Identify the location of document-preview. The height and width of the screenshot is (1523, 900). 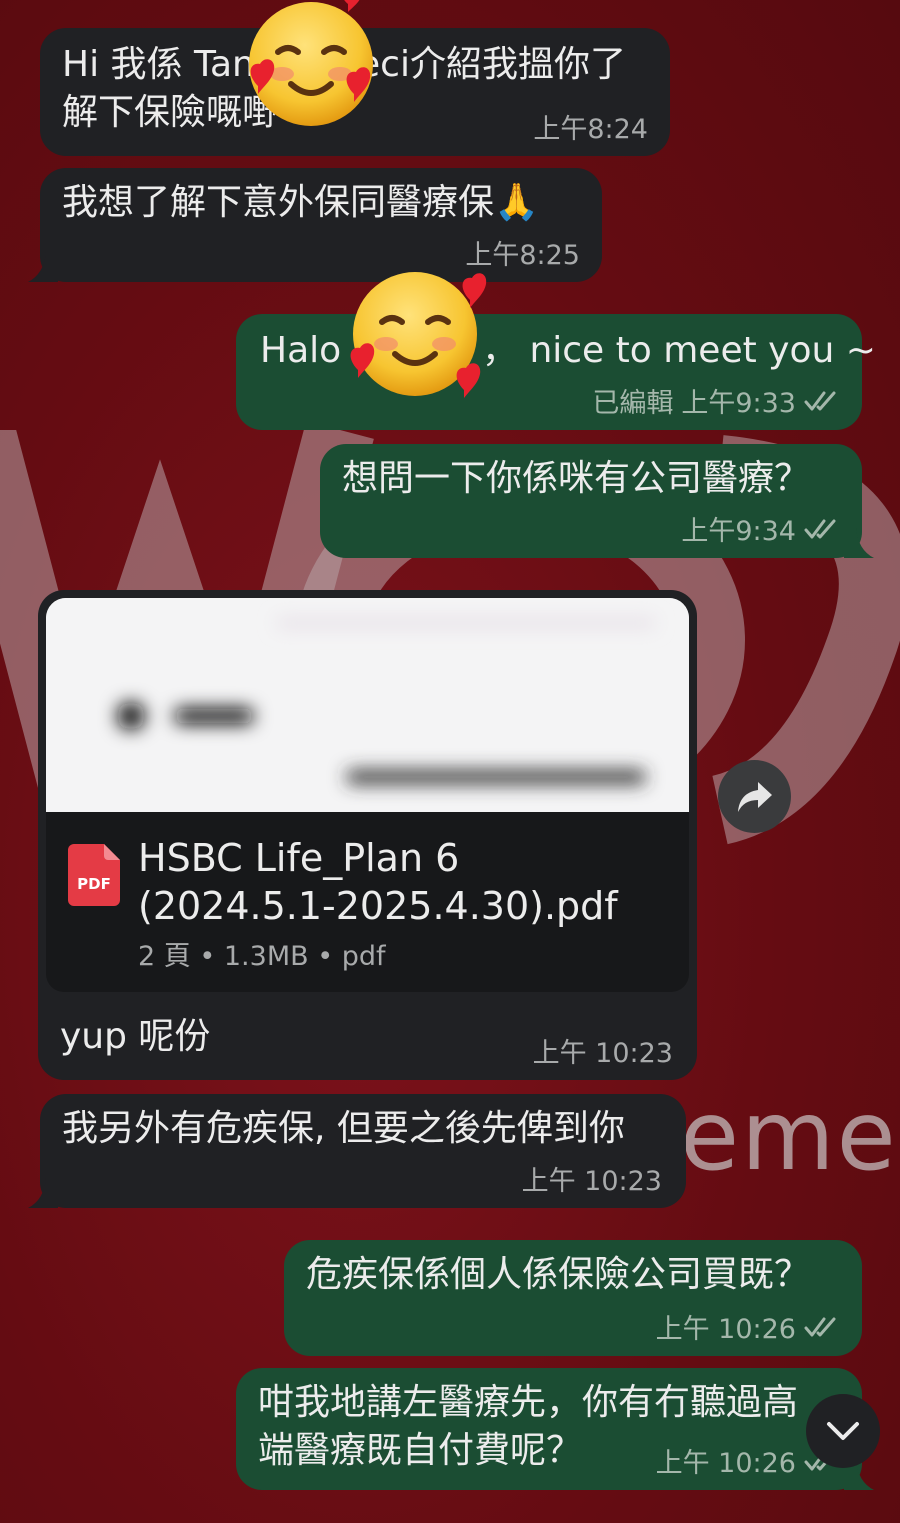
(367, 705).